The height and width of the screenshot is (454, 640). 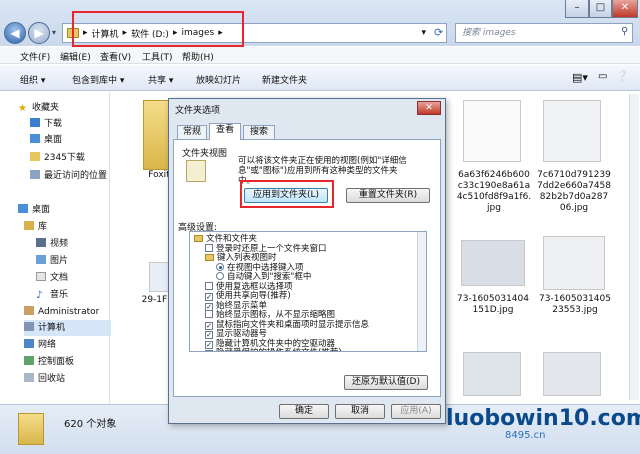 What do you see at coordinates (59, 278) in the screenshot?
I see `nav-documents-label: 文档` at bounding box center [59, 278].